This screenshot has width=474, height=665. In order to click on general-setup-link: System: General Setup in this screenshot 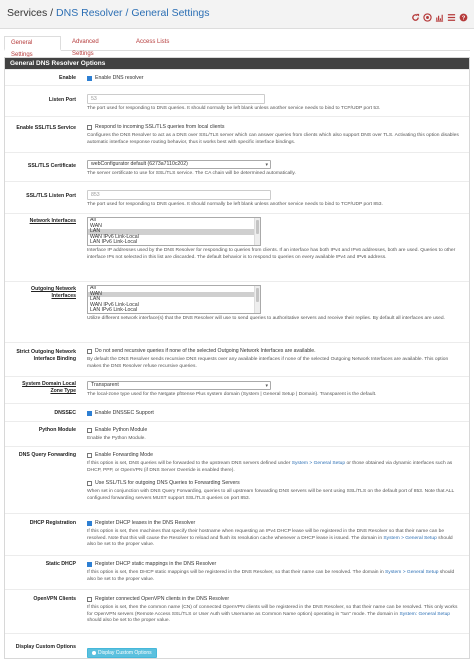, I will do `click(424, 614)`.